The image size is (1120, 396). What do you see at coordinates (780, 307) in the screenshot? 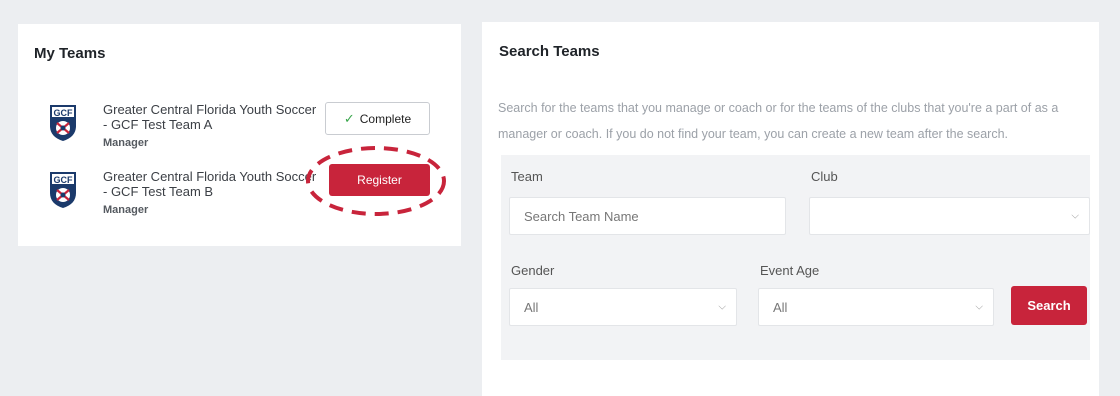
I see `event-age-value: All` at bounding box center [780, 307].